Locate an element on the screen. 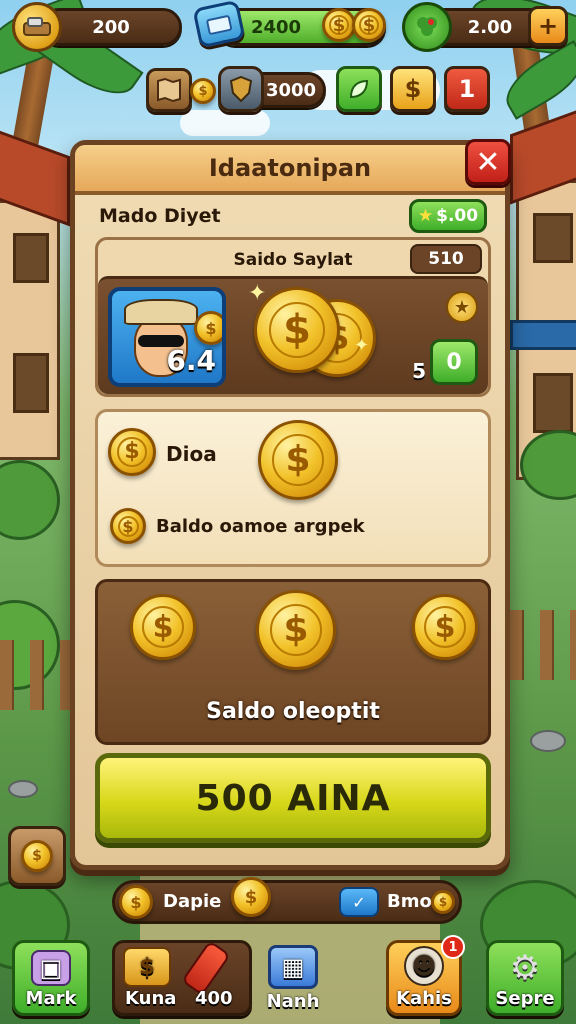  coin-choice-section: $ $ $ Saldo oleoptit is located at coordinates (293, 662).